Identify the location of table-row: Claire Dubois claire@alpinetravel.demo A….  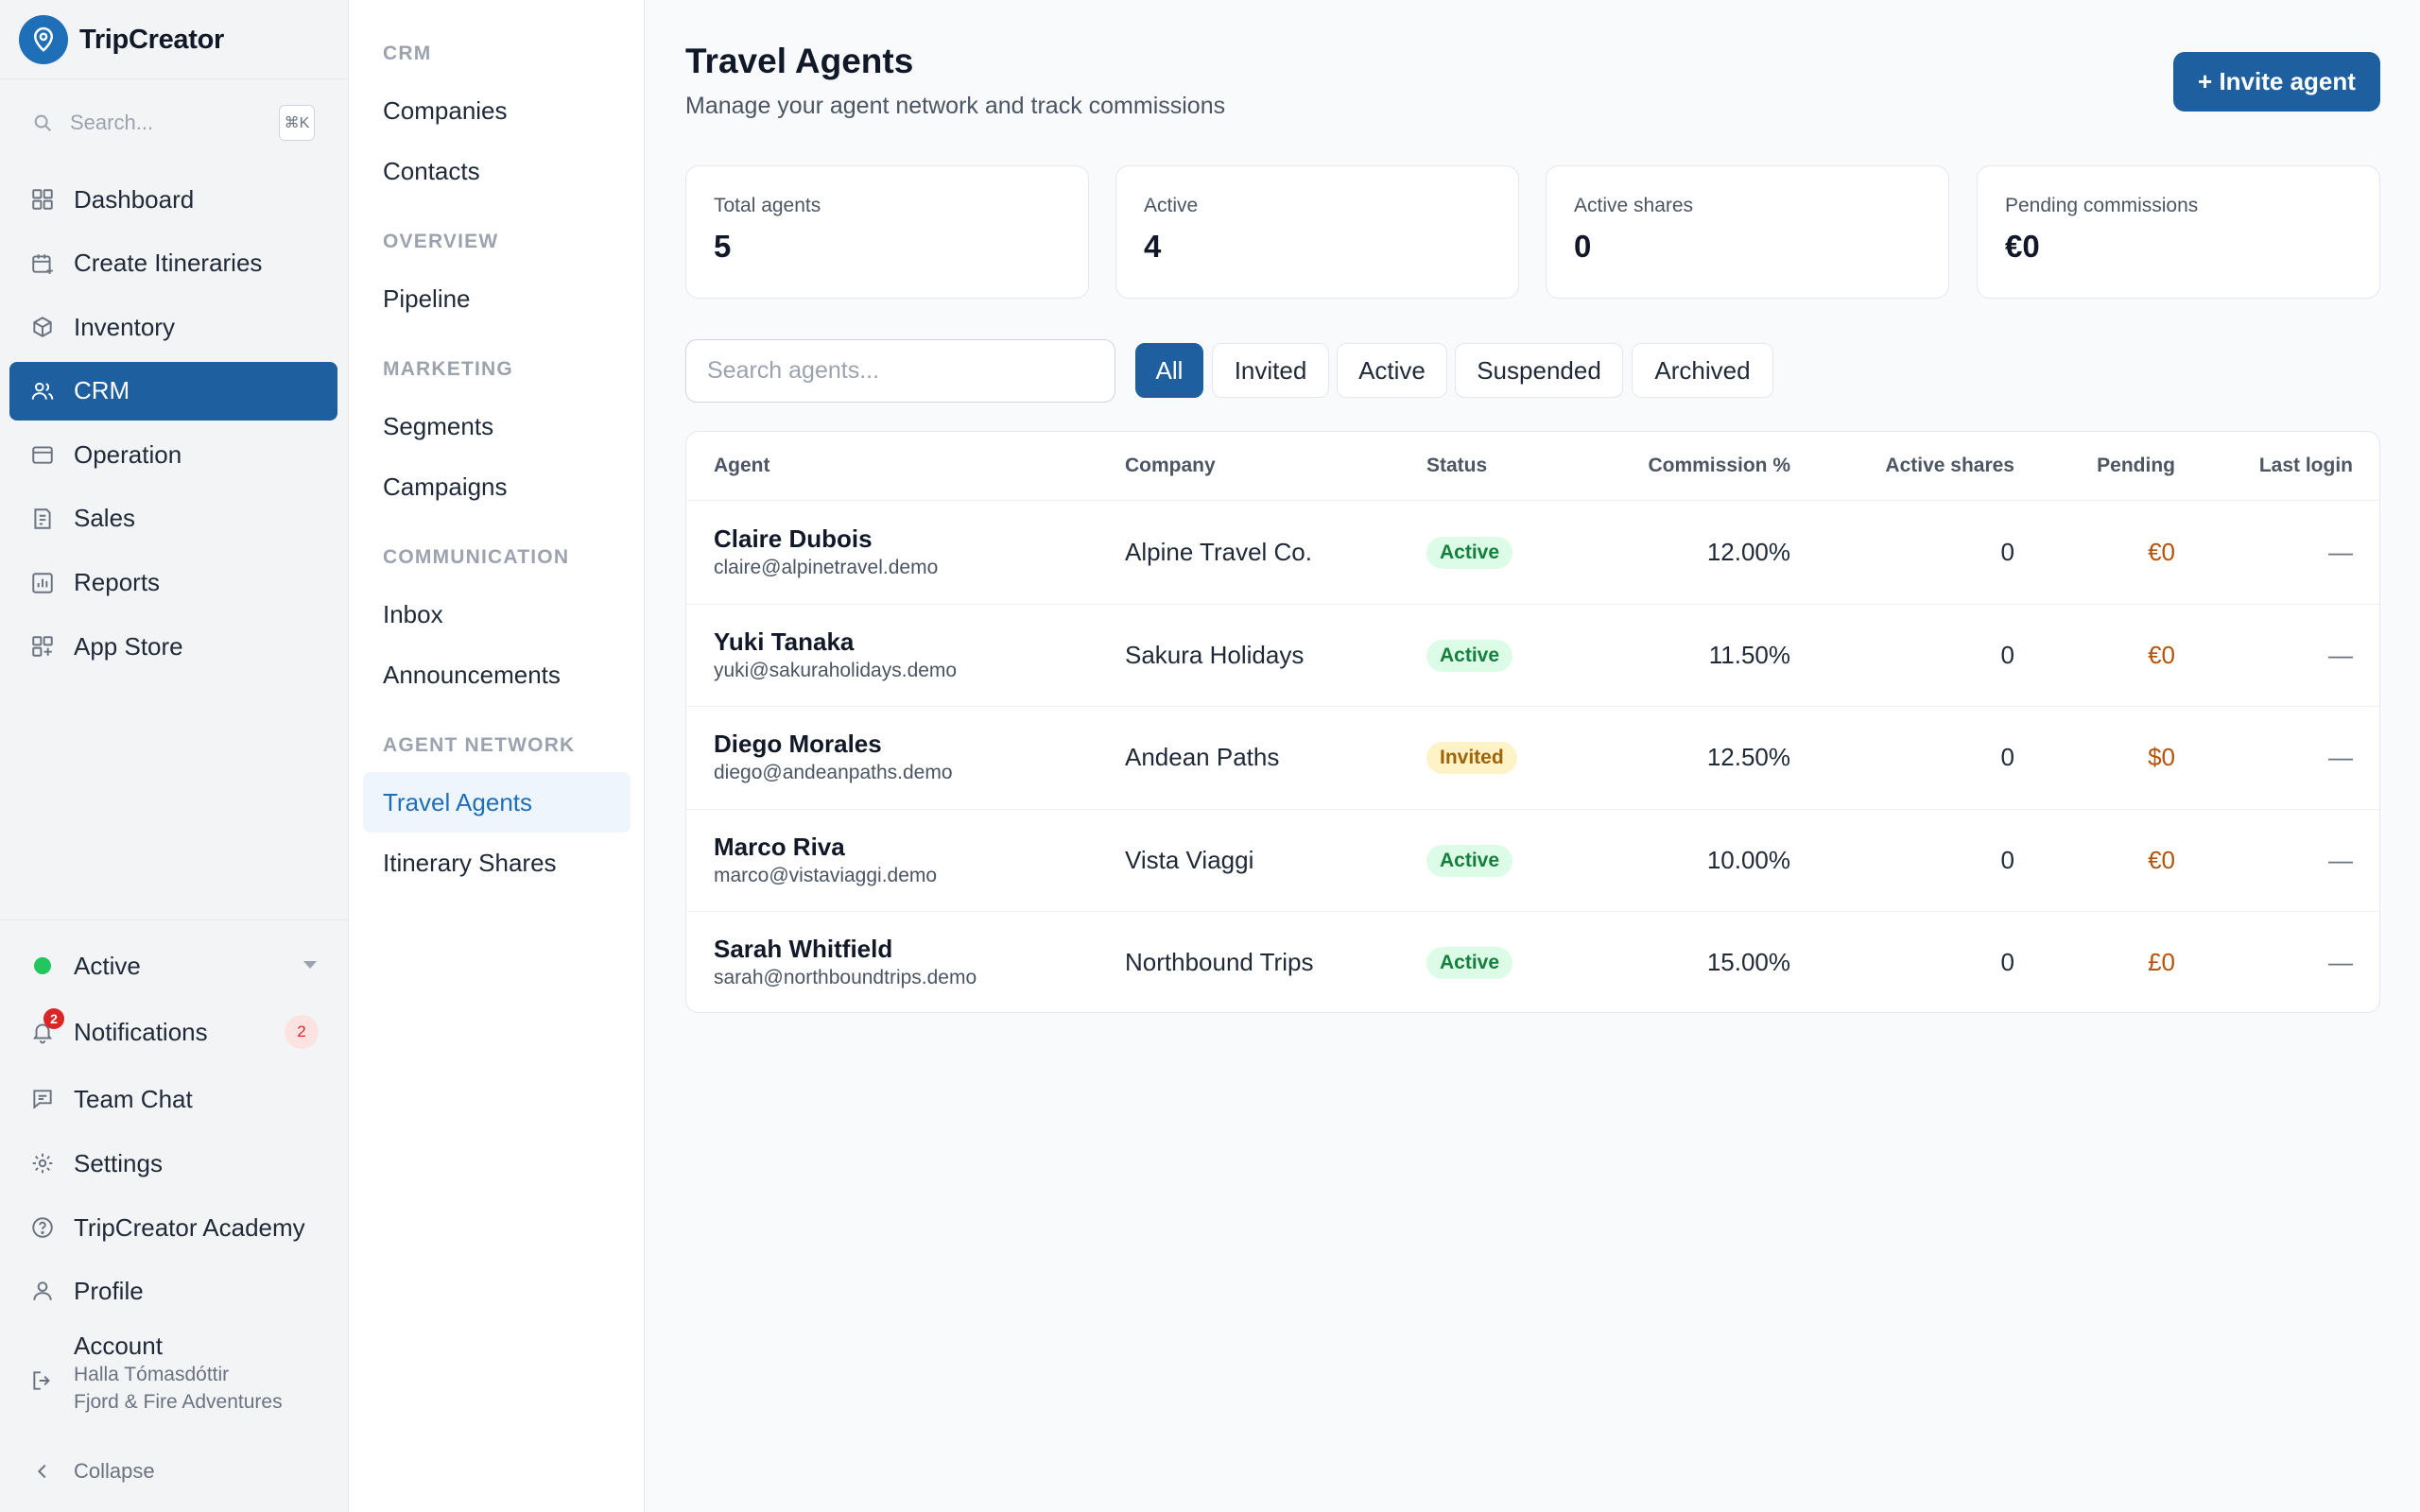
(1532, 553).